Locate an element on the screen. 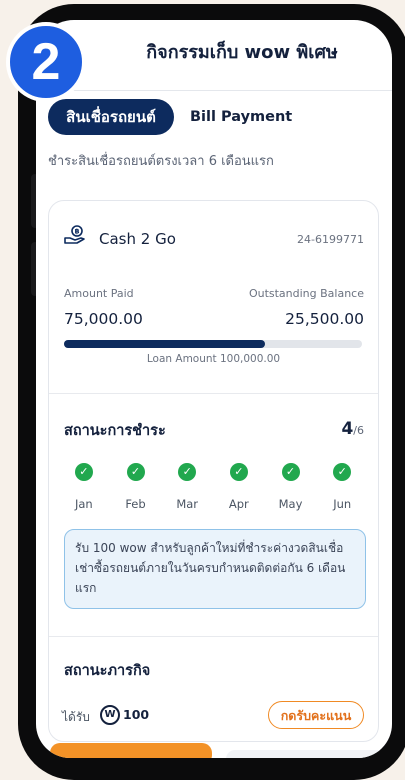 This screenshot has width=405, height=780. payment-status-title: สถานะการชำระ is located at coordinates (115, 431).